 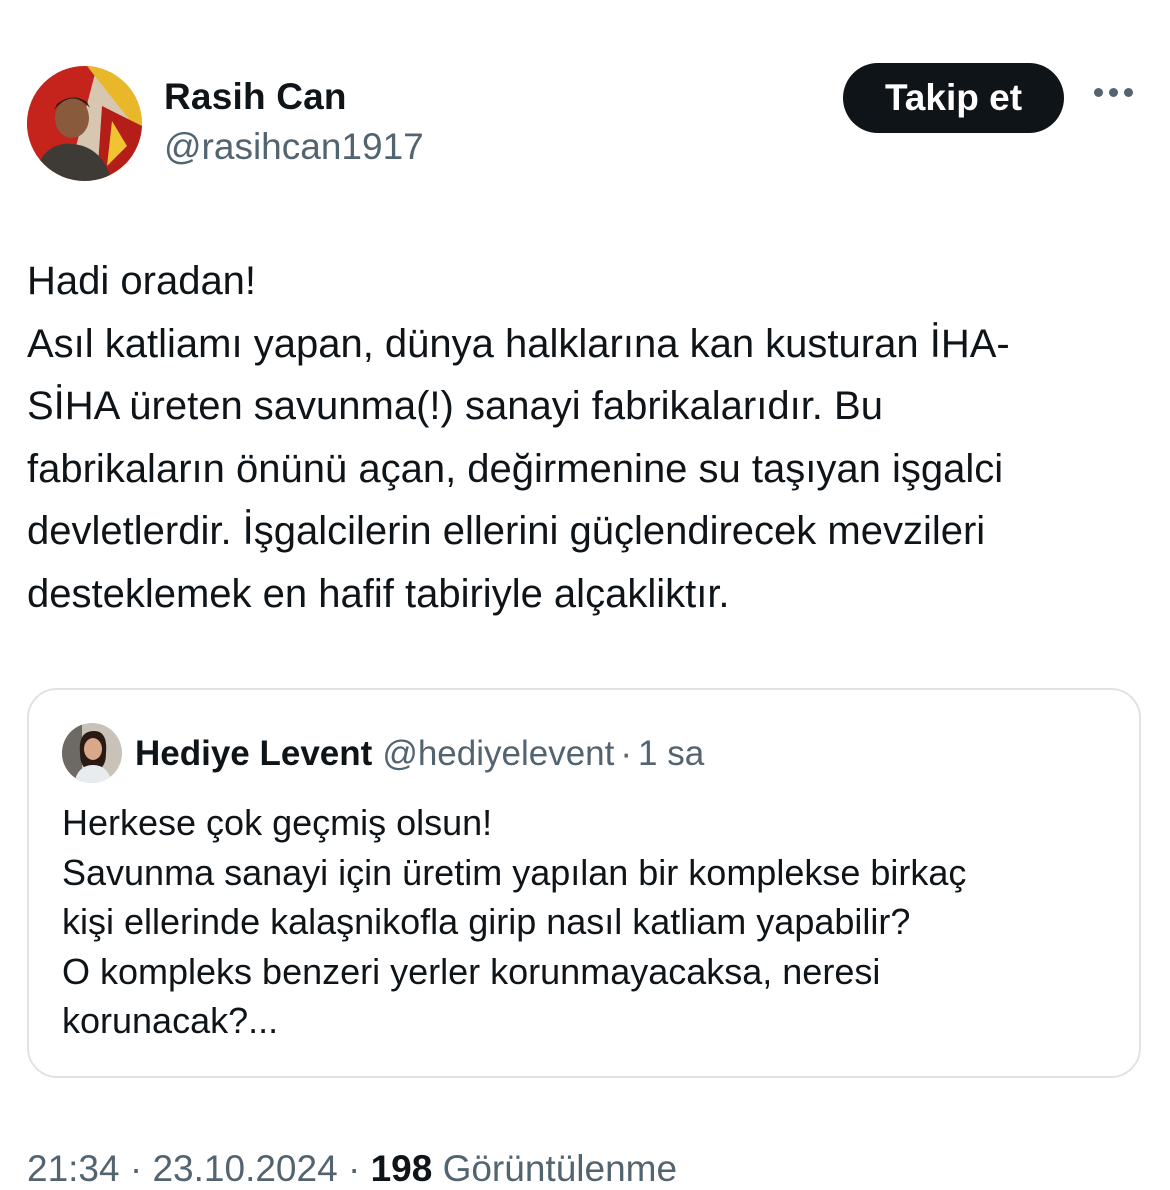 I want to click on views-label: Görüntülenme, so click(x=560, y=1168).